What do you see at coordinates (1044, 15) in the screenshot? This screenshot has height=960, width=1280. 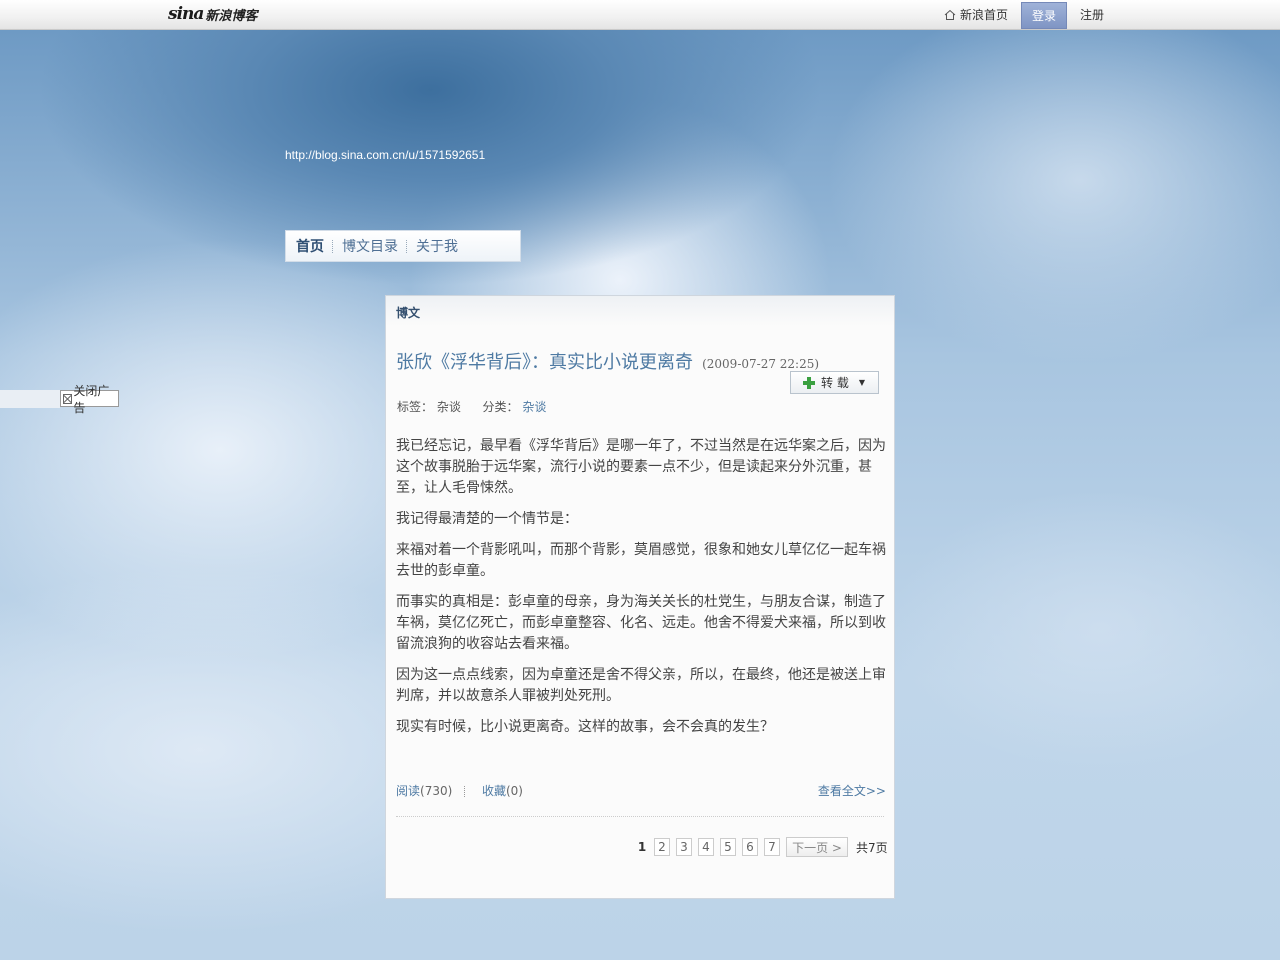 I see `login-button: 登录` at bounding box center [1044, 15].